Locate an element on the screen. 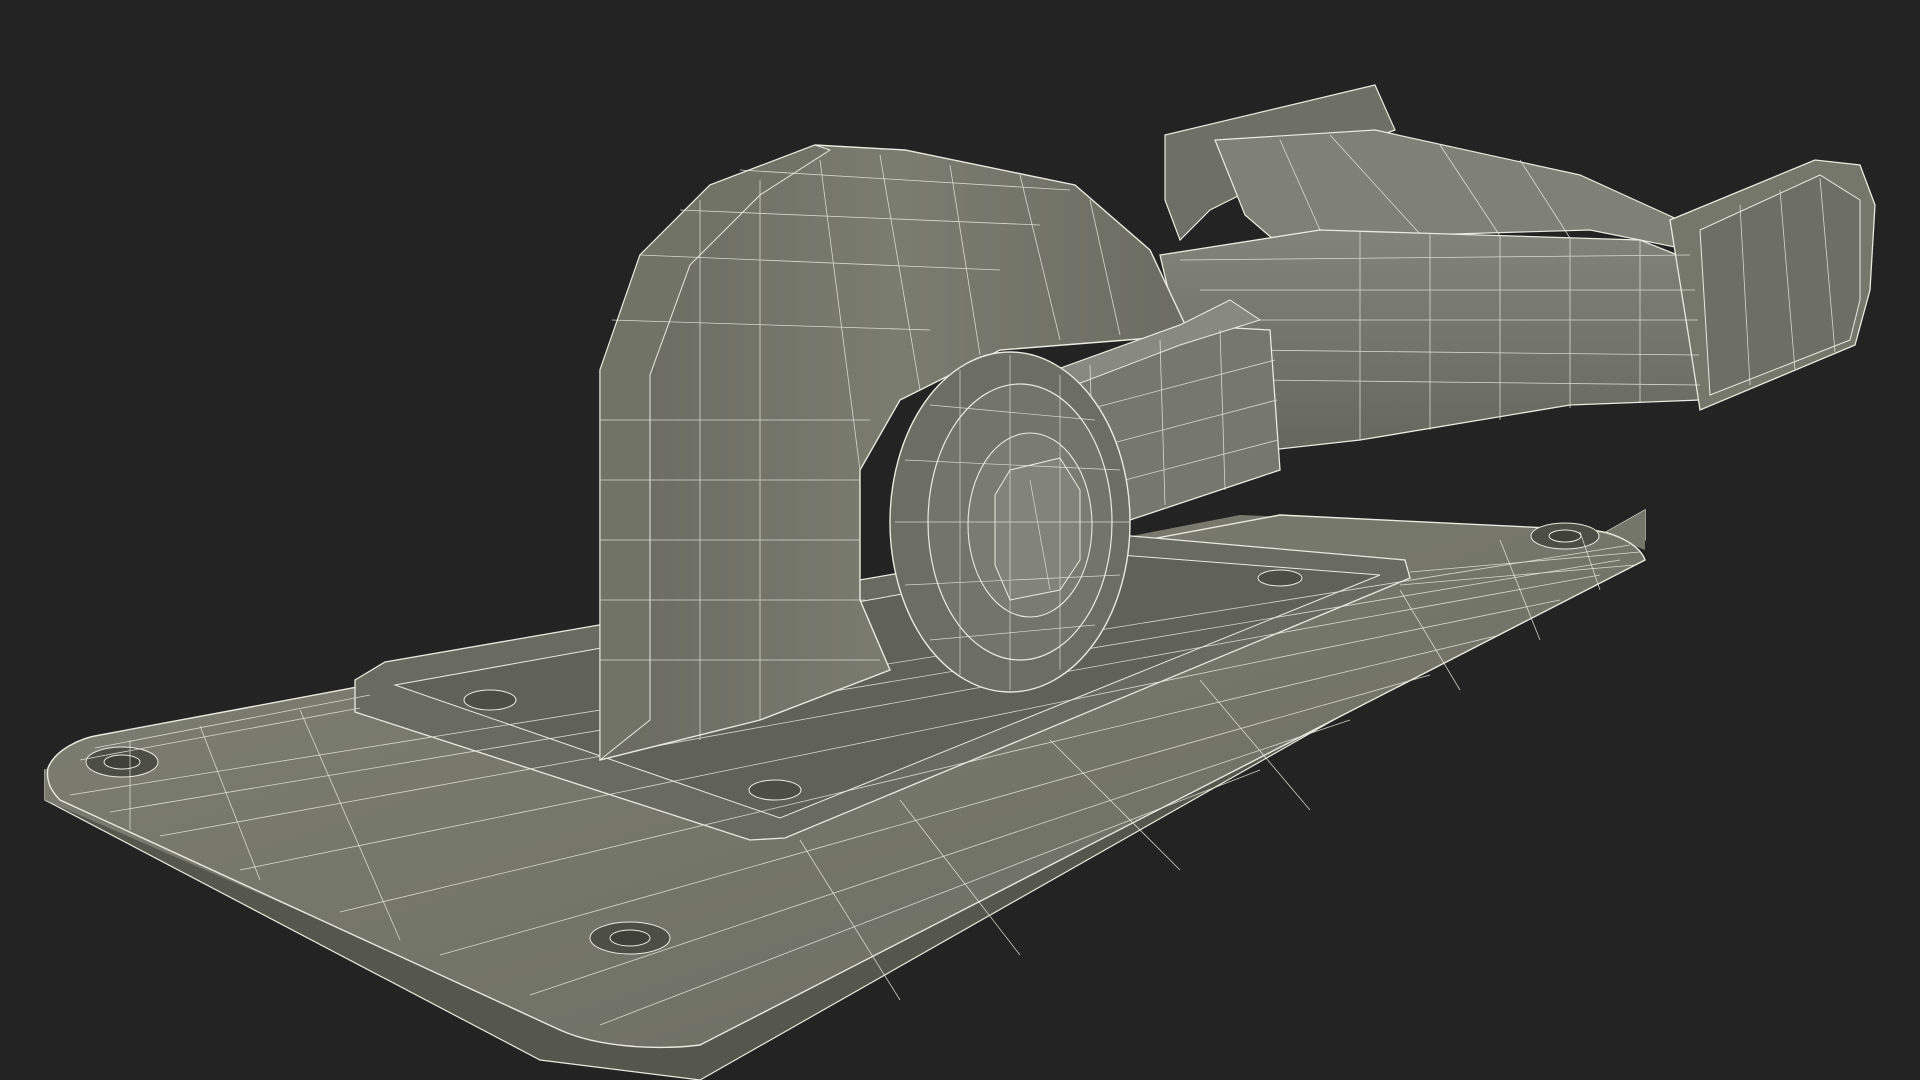  screw-hole-back-right-inner is located at coordinates (1565, 536).